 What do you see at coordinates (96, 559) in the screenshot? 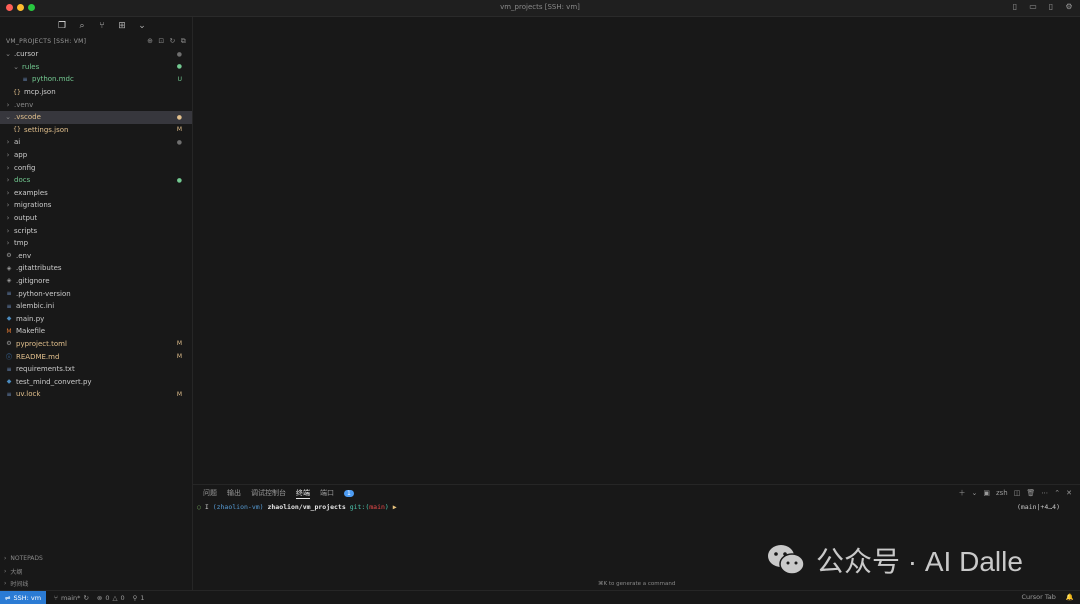
I see `notepads-section: › NOTEPADS` at bounding box center [96, 559].